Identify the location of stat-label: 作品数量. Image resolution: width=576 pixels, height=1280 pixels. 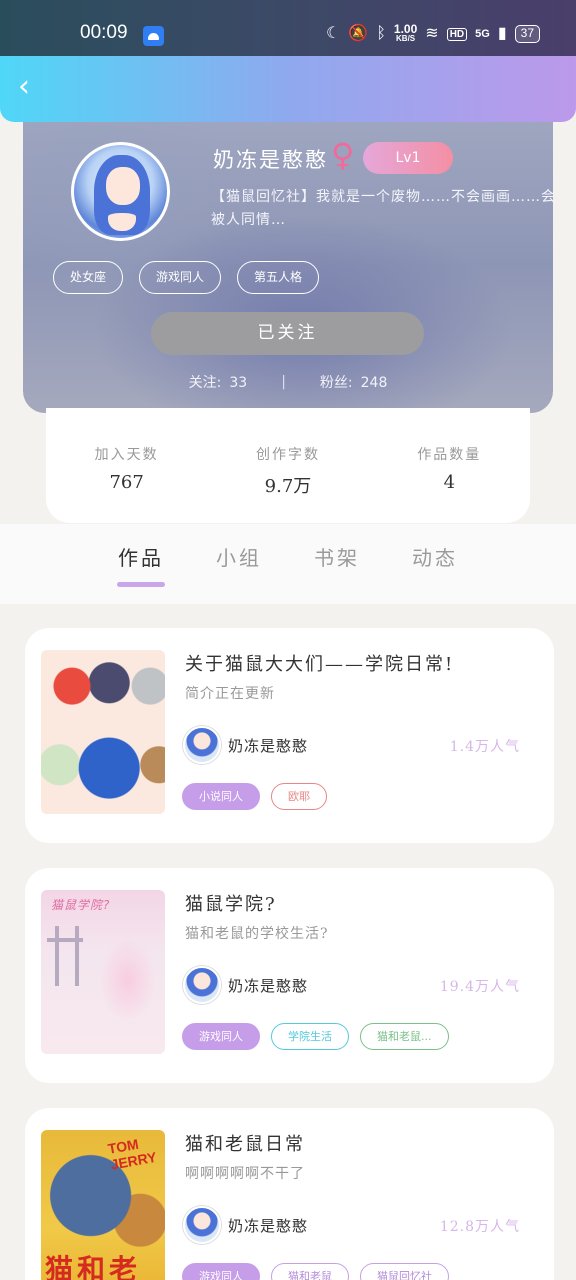
(449, 455).